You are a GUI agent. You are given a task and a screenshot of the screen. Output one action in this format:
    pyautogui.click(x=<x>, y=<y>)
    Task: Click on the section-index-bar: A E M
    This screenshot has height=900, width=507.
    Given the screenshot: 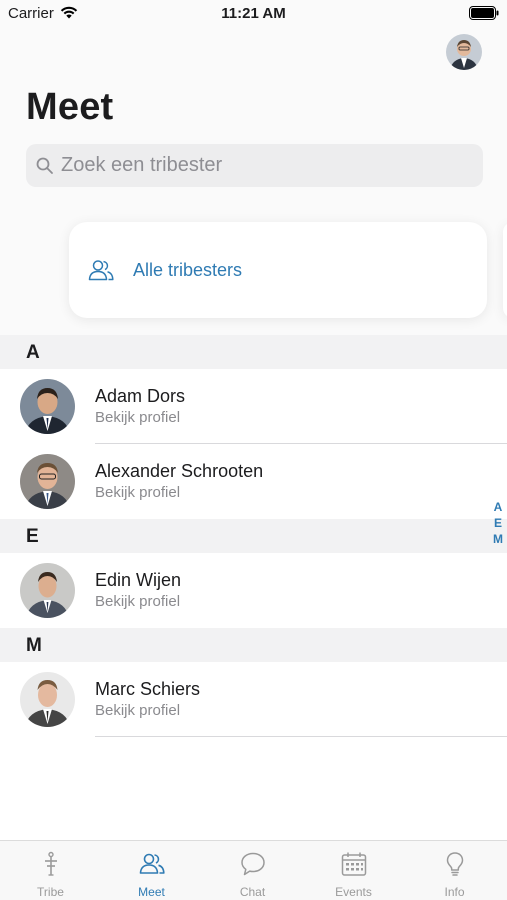 What is the action you would take?
    pyautogui.click(x=498, y=523)
    